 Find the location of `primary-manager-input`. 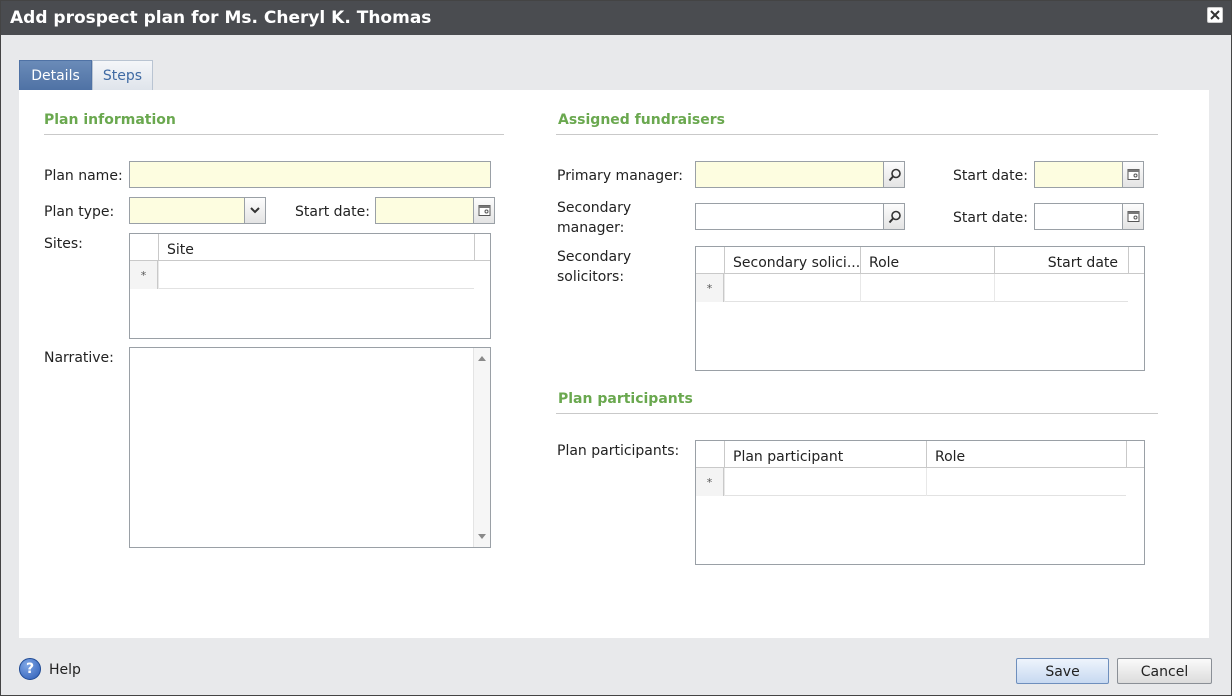

primary-manager-input is located at coordinates (800, 174).